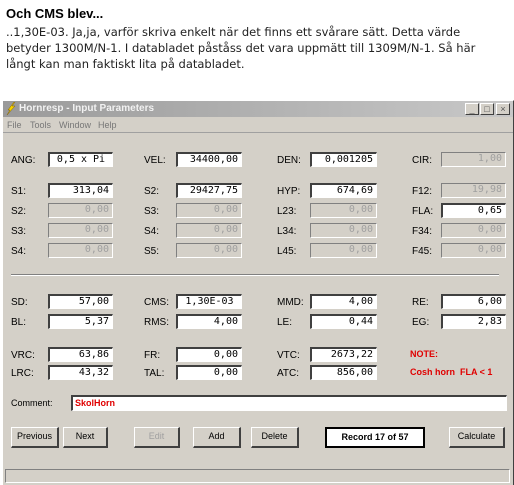  I want to click on f12-label: F12:, so click(422, 191).